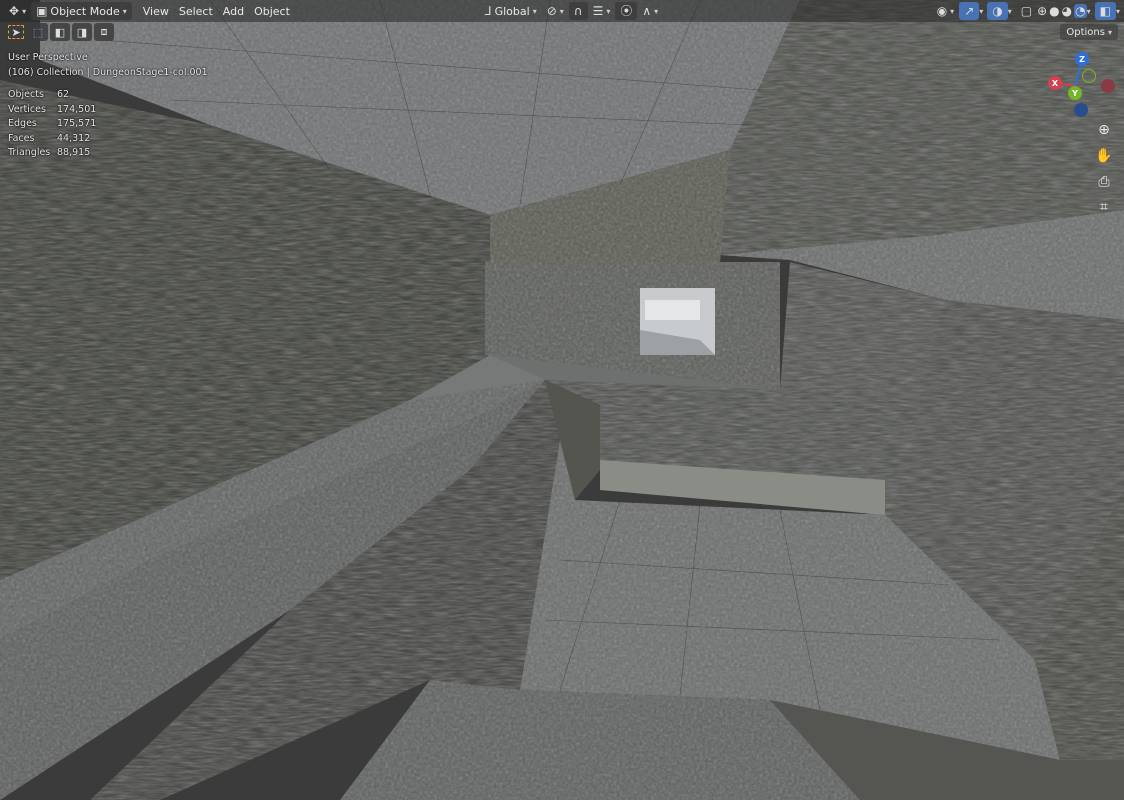  I want to click on proportional-edit-icon: ⦿, so click(626, 11).